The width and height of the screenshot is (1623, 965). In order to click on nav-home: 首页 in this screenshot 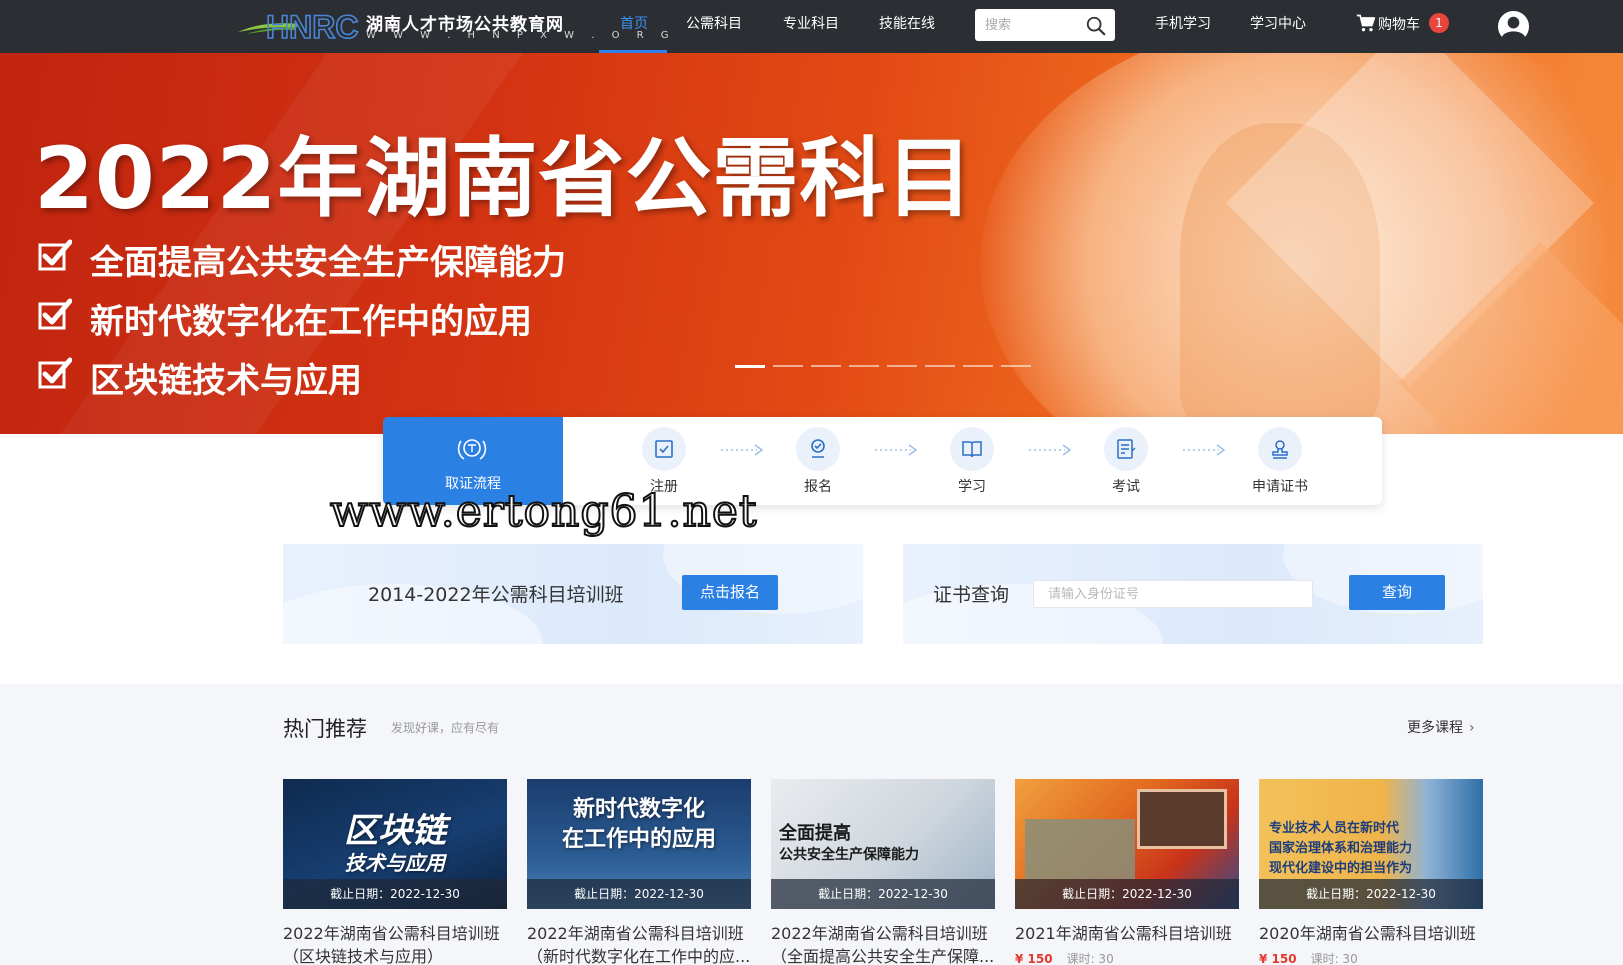, I will do `click(634, 26)`.